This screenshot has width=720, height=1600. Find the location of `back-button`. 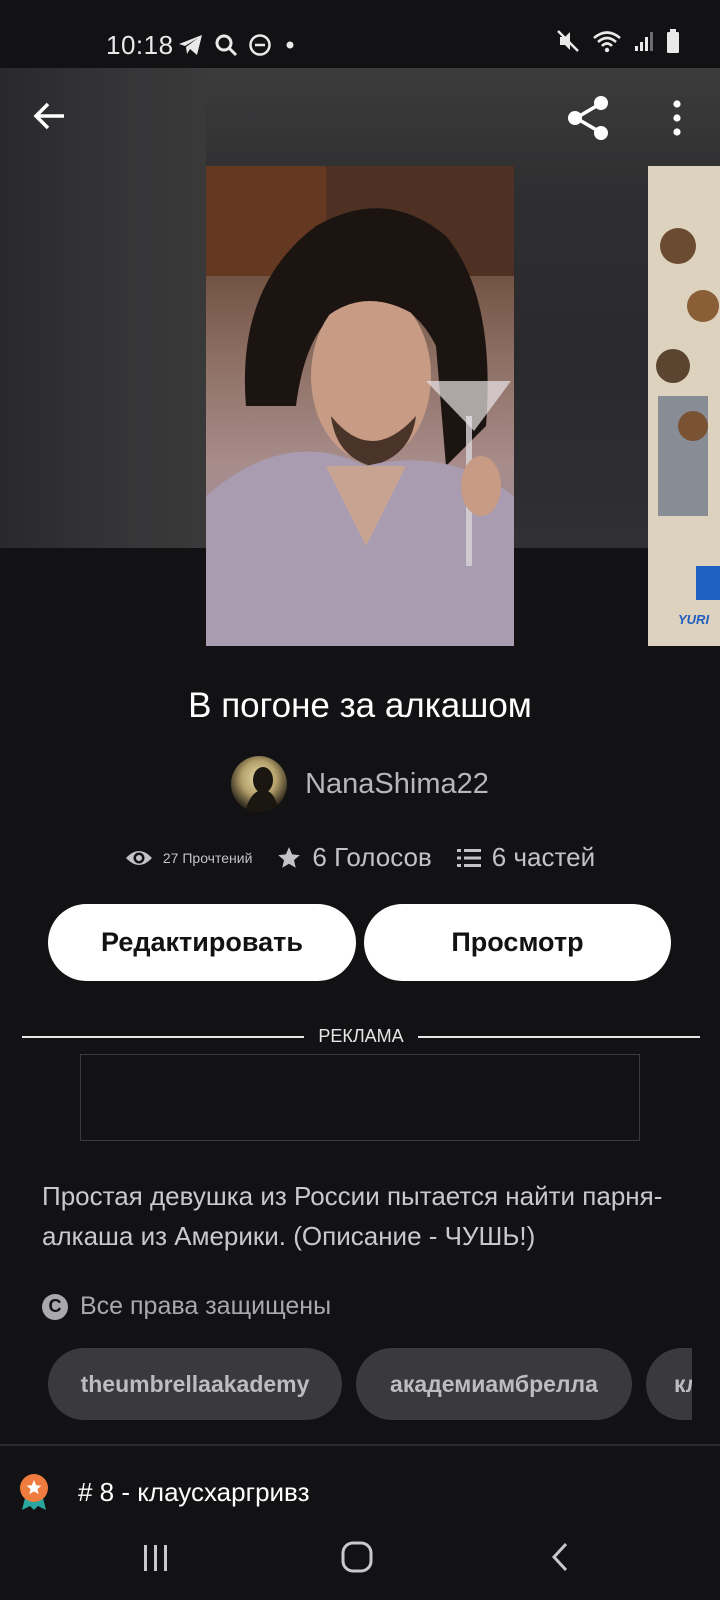

back-button is located at coordinates (50, 116).